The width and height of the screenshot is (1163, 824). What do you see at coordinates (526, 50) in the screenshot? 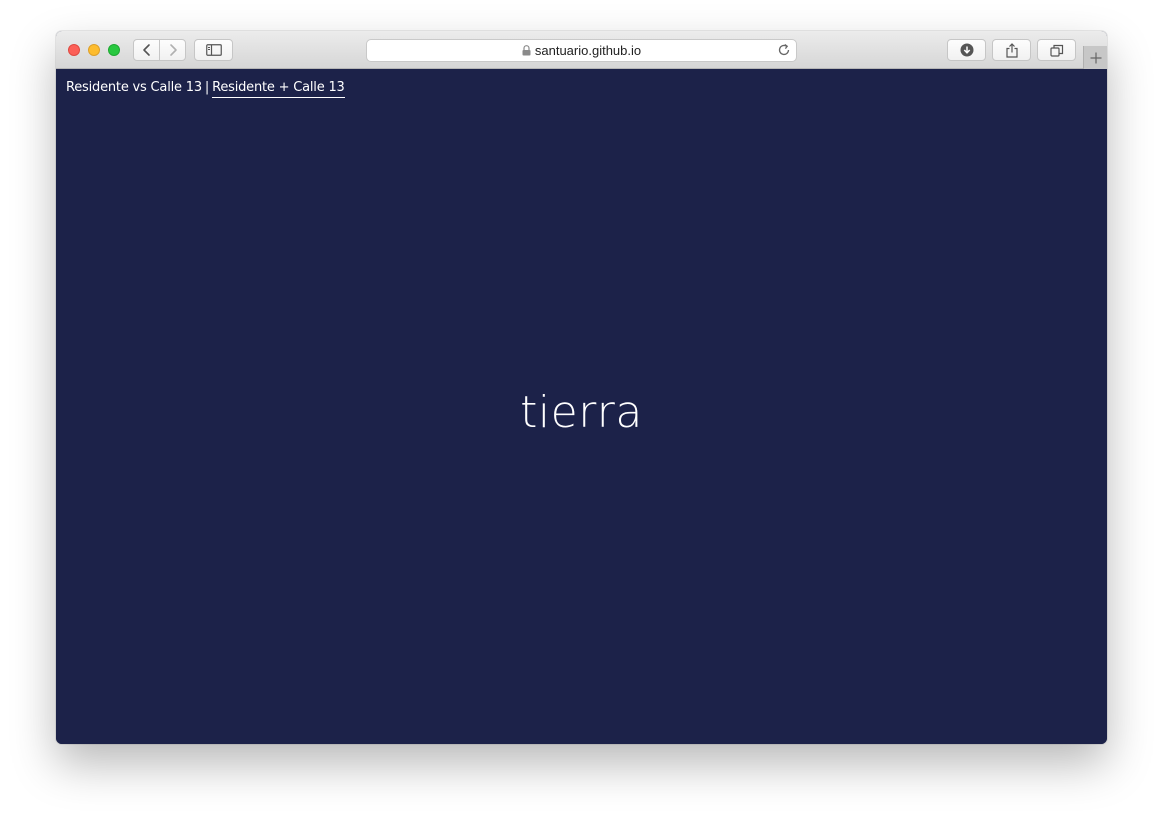
I see `lock-icon` at bounding box center [526, 50].